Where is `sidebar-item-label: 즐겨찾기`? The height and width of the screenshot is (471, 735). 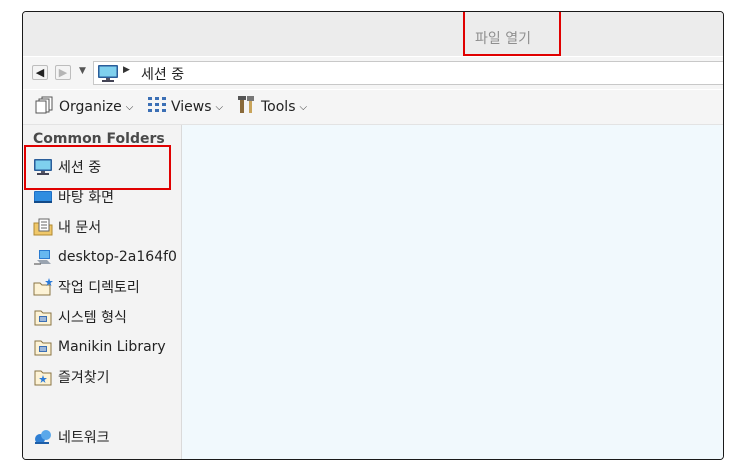 sidebar-item-label: 즐겨찾기 is located at coordinates (84, 378).